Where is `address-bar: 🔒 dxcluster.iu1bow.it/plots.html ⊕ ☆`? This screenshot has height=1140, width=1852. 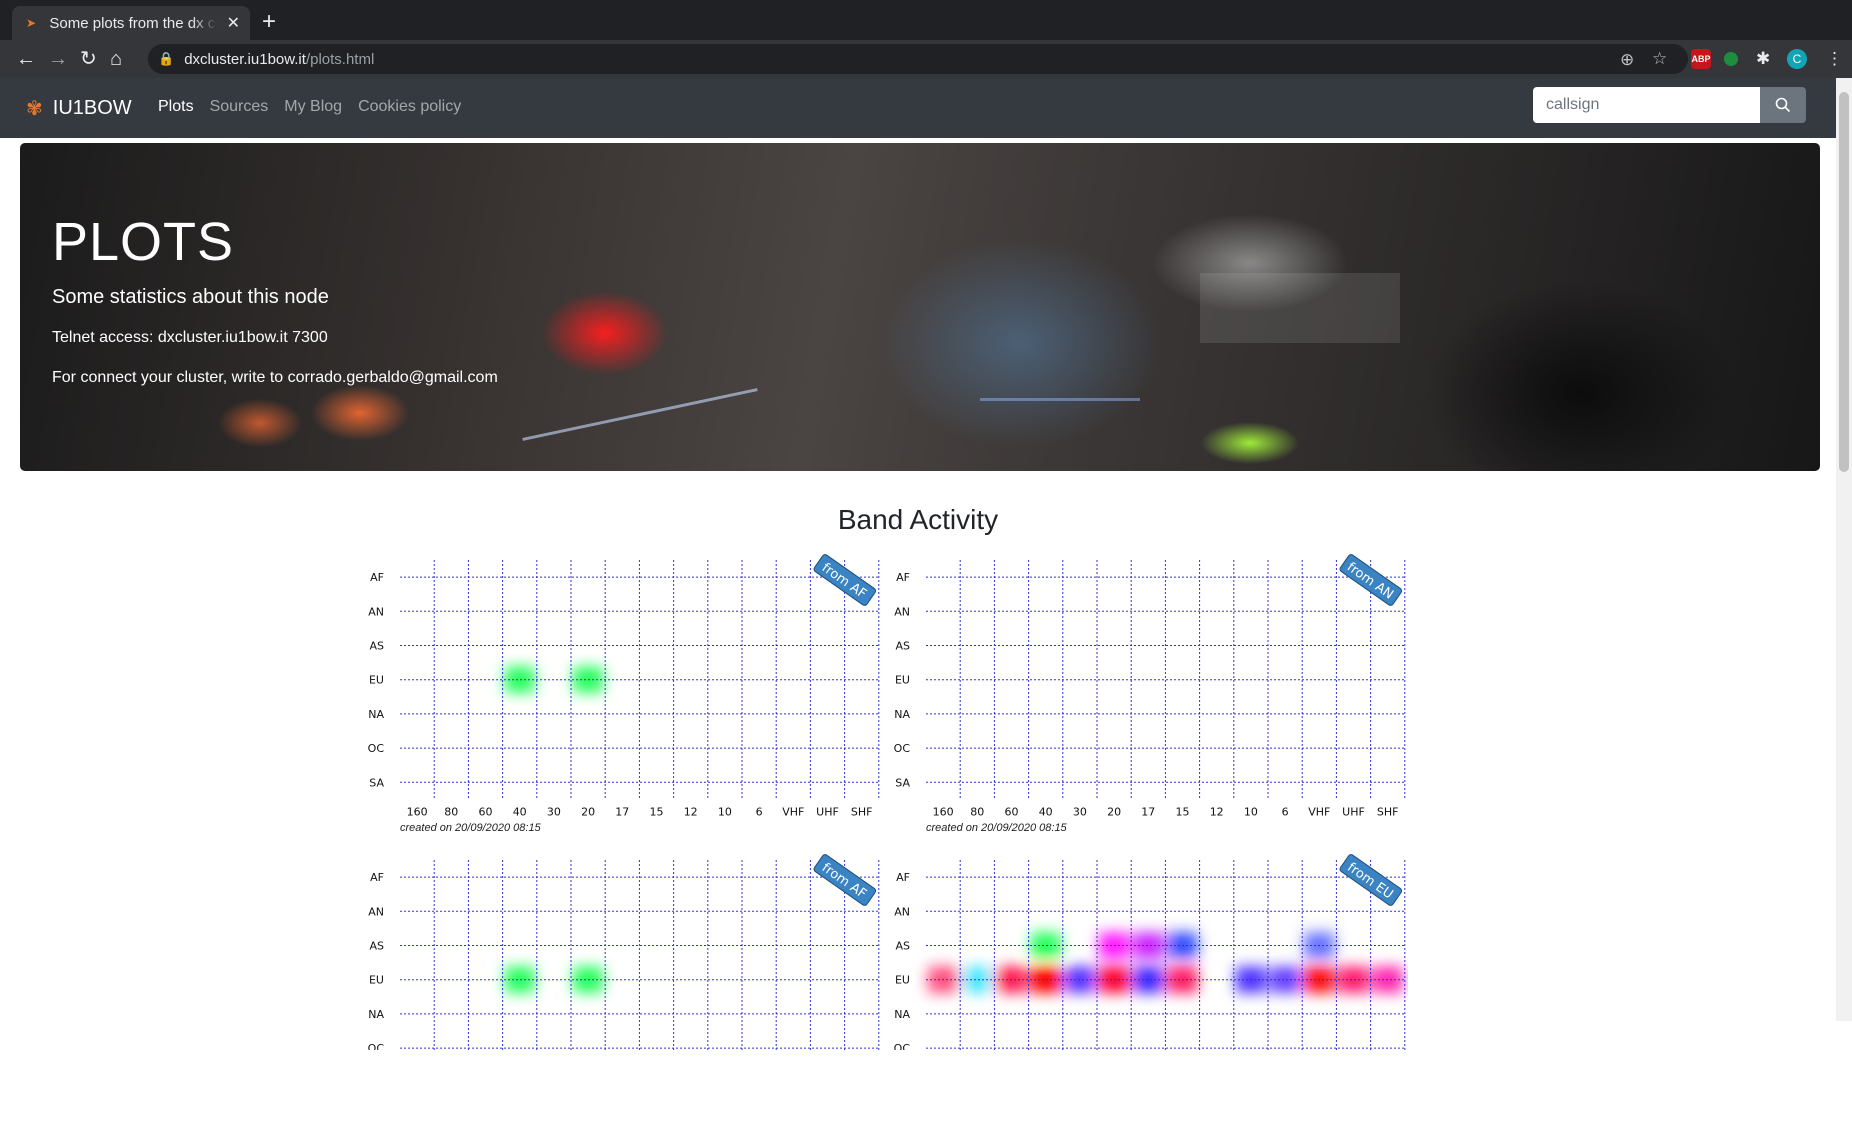 address-bar: 🔒 dxcluster.iu1bow.it/plots.html ⊕ ☆ is located at coordinates (918, 59).